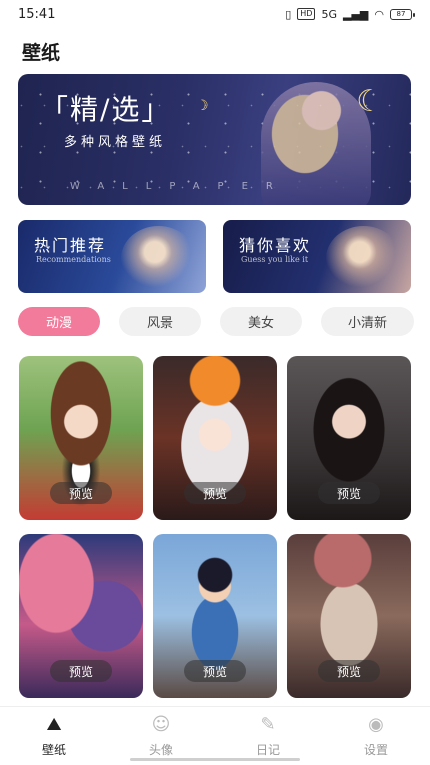  I want to click on banner-subtitle: 多种风格壁纸, so click(115, 142).